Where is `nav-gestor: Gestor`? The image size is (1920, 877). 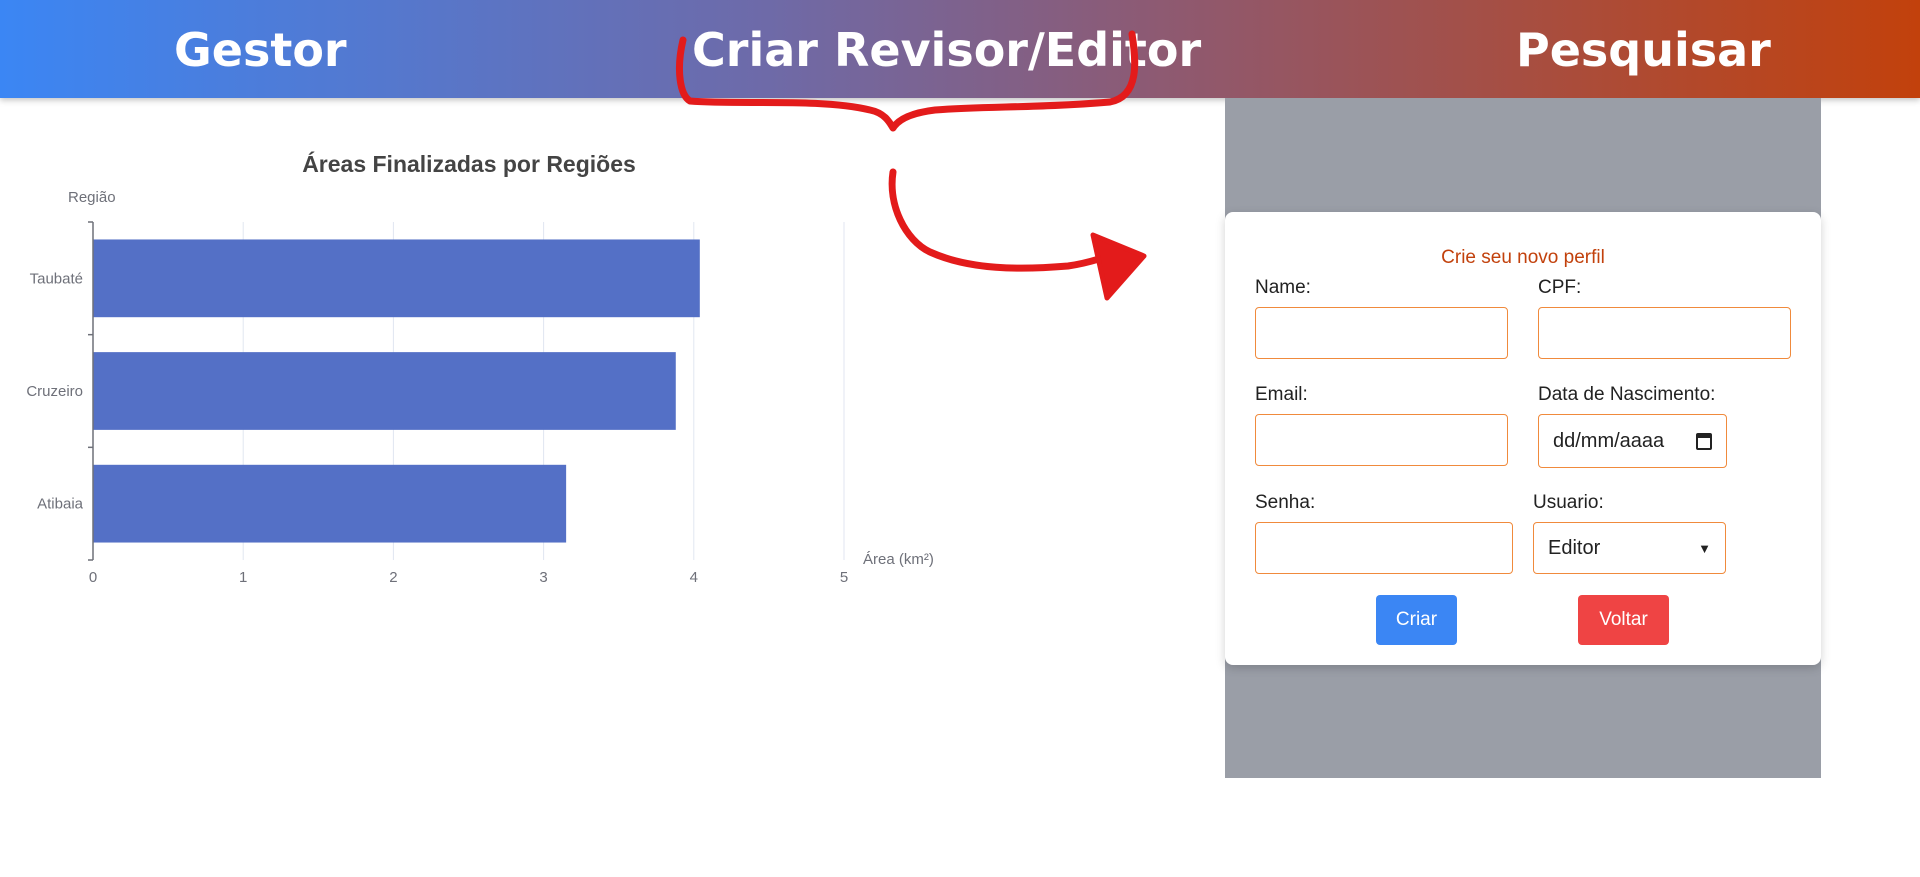
nav-gestor: Gestor is located at coordinates (260, 49).